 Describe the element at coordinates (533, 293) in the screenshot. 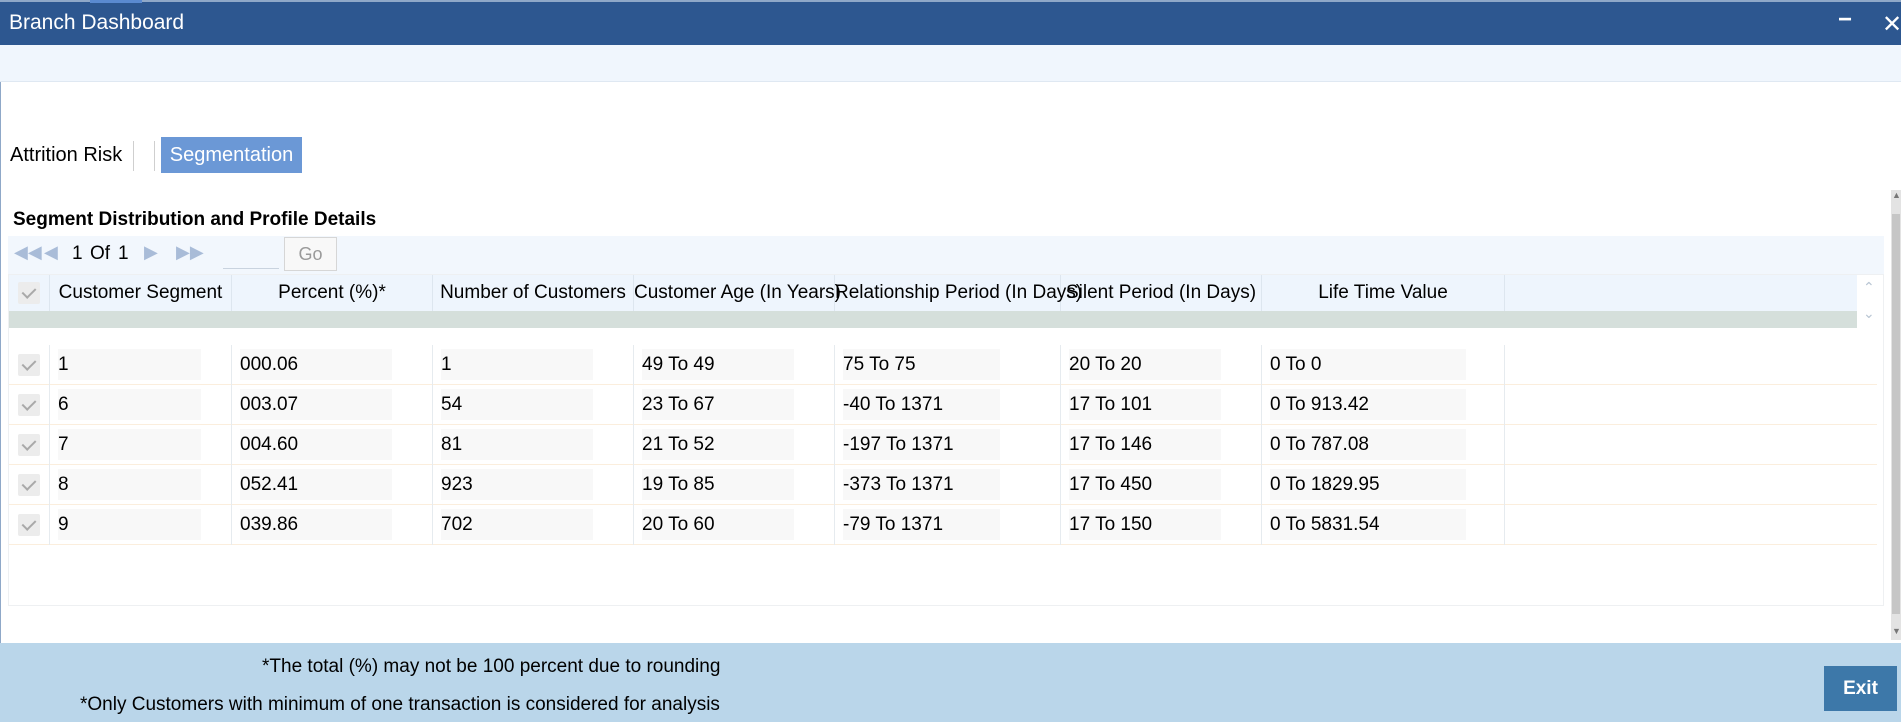

I see `column-header: Number of Customers` at that location.